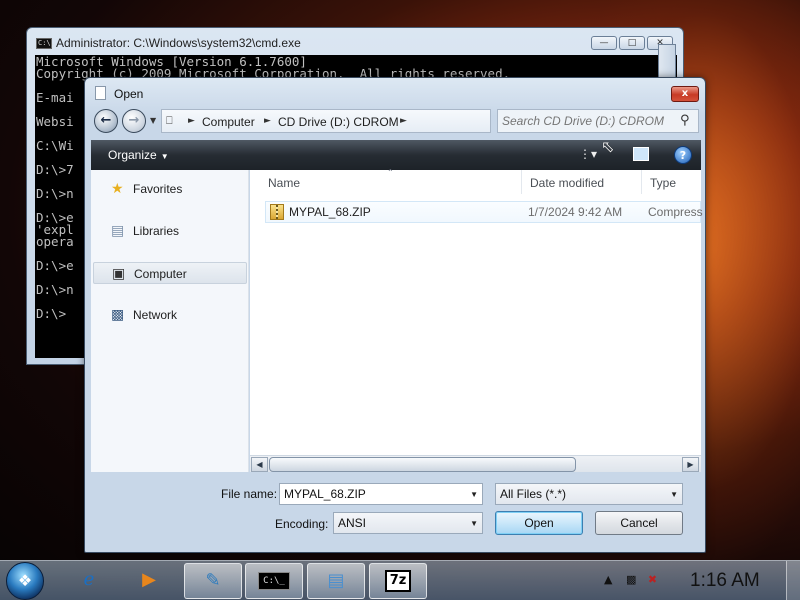  Describe the element at coordinates (539, 523) in the screenshot. I see `open-button: Open` at that location.